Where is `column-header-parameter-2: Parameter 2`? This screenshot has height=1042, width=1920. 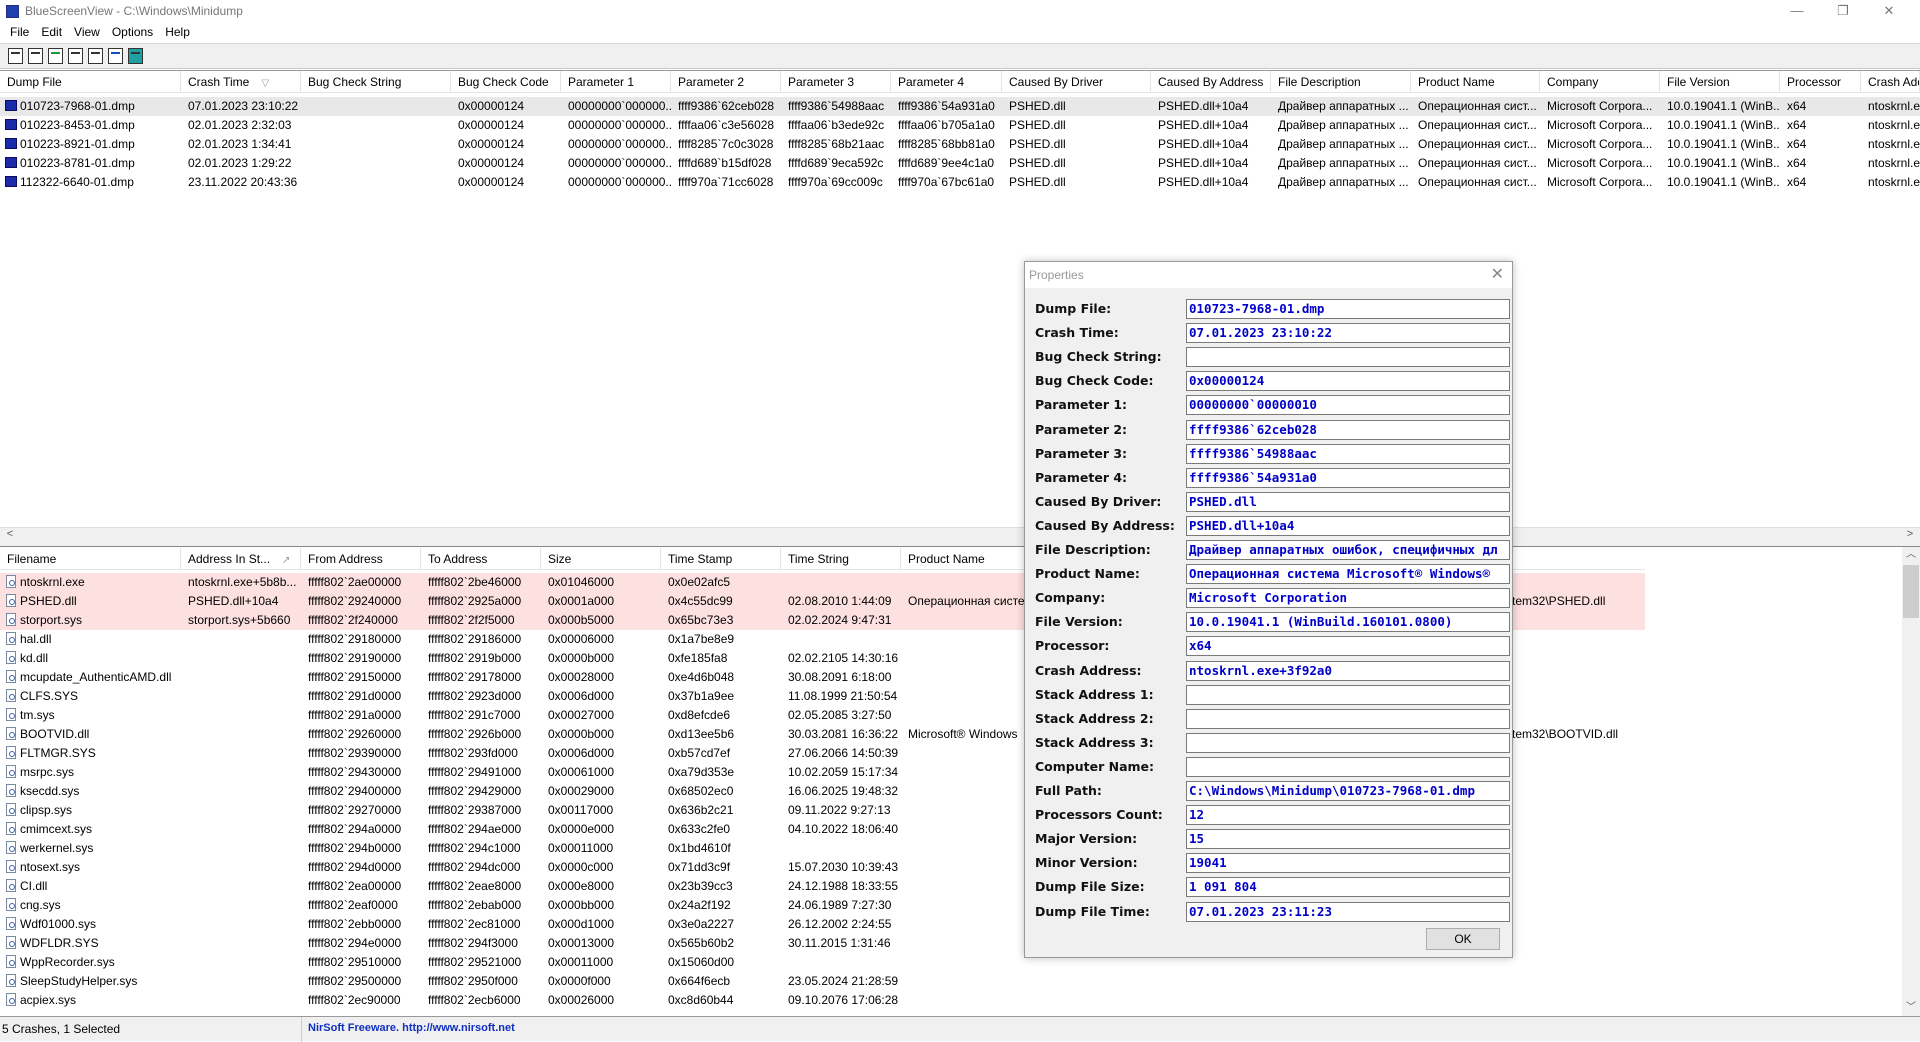 column-header-parameter-2: Parameter 2 is located at coordinates (726, 82).